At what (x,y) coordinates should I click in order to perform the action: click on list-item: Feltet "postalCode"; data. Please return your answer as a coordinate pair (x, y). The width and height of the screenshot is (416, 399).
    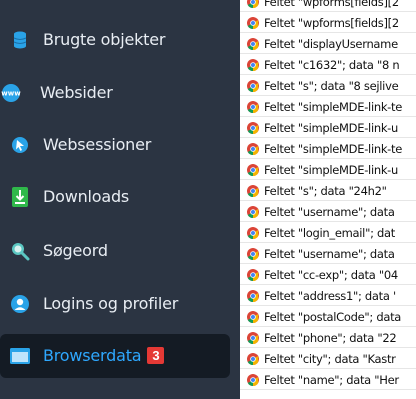
    Looking at the image, I should click on (328, 317).